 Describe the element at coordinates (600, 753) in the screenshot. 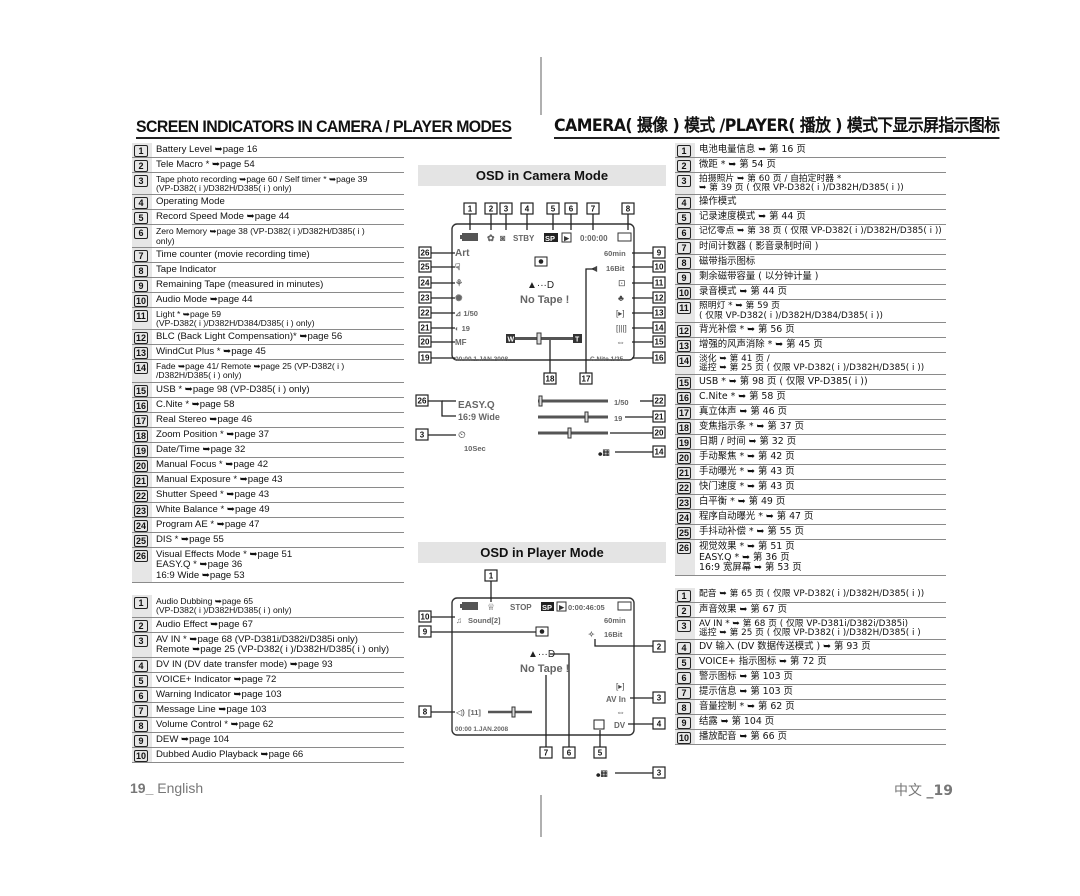

I see `callout-number: 5` at that location.